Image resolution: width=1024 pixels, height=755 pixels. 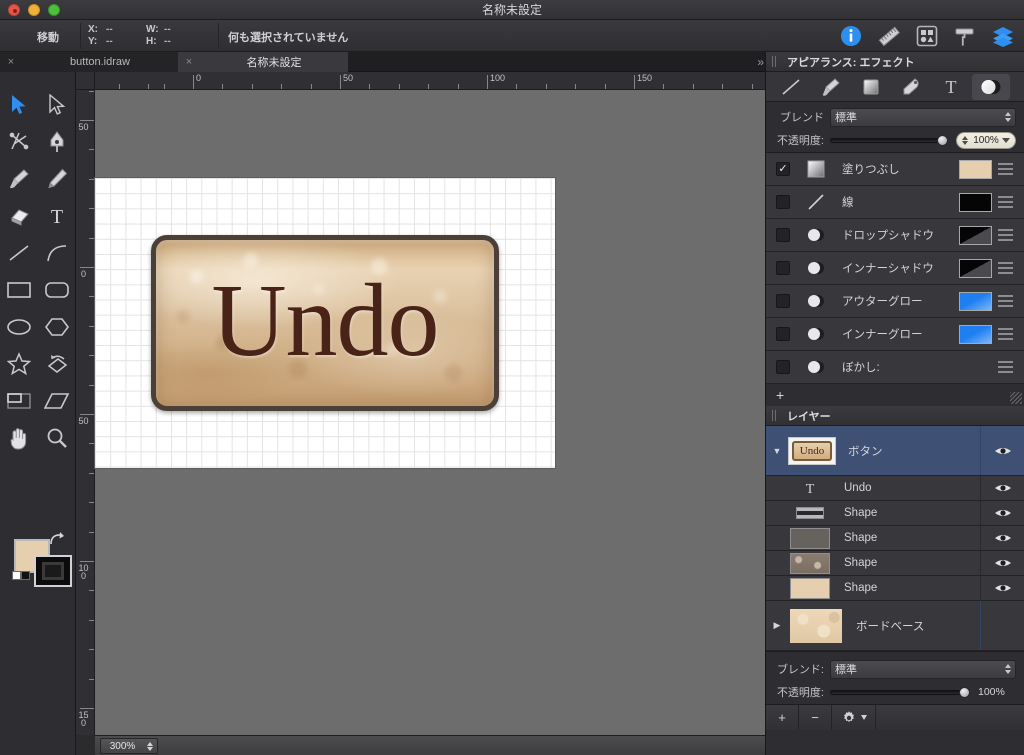 I want to click on effect-row-stroke: 線, so click(x=895, y=202).